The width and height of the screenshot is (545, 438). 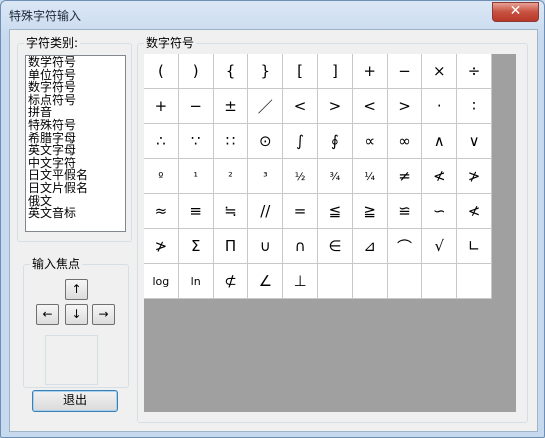 What do you see at coordinates (45, 16) in the screenshot?
I see `window-title: 特殊字符输入` at bounding box center [45, 16].